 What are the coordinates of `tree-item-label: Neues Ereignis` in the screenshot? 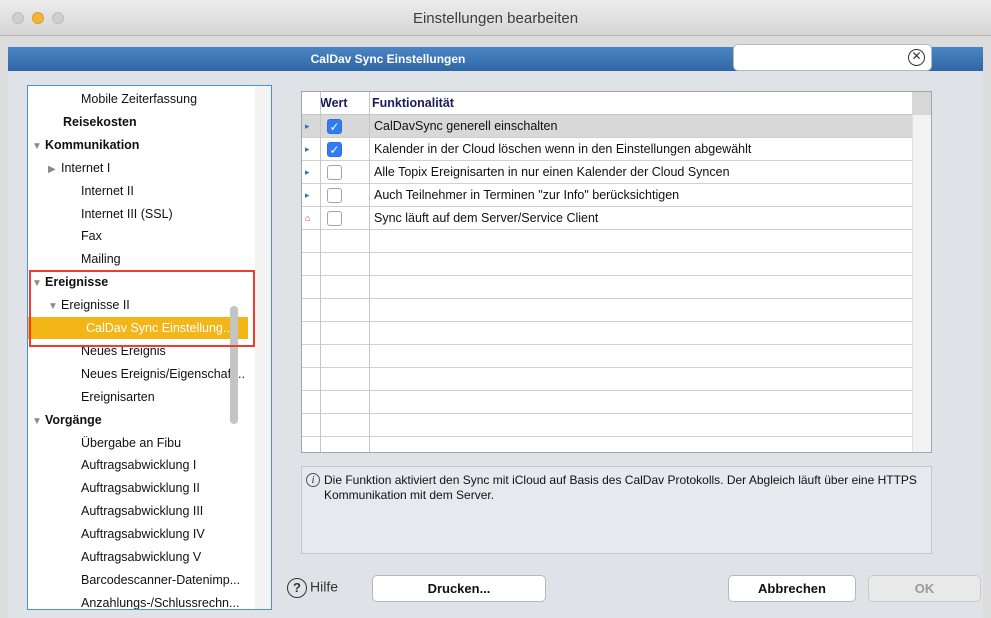 It's located at (123, 350).